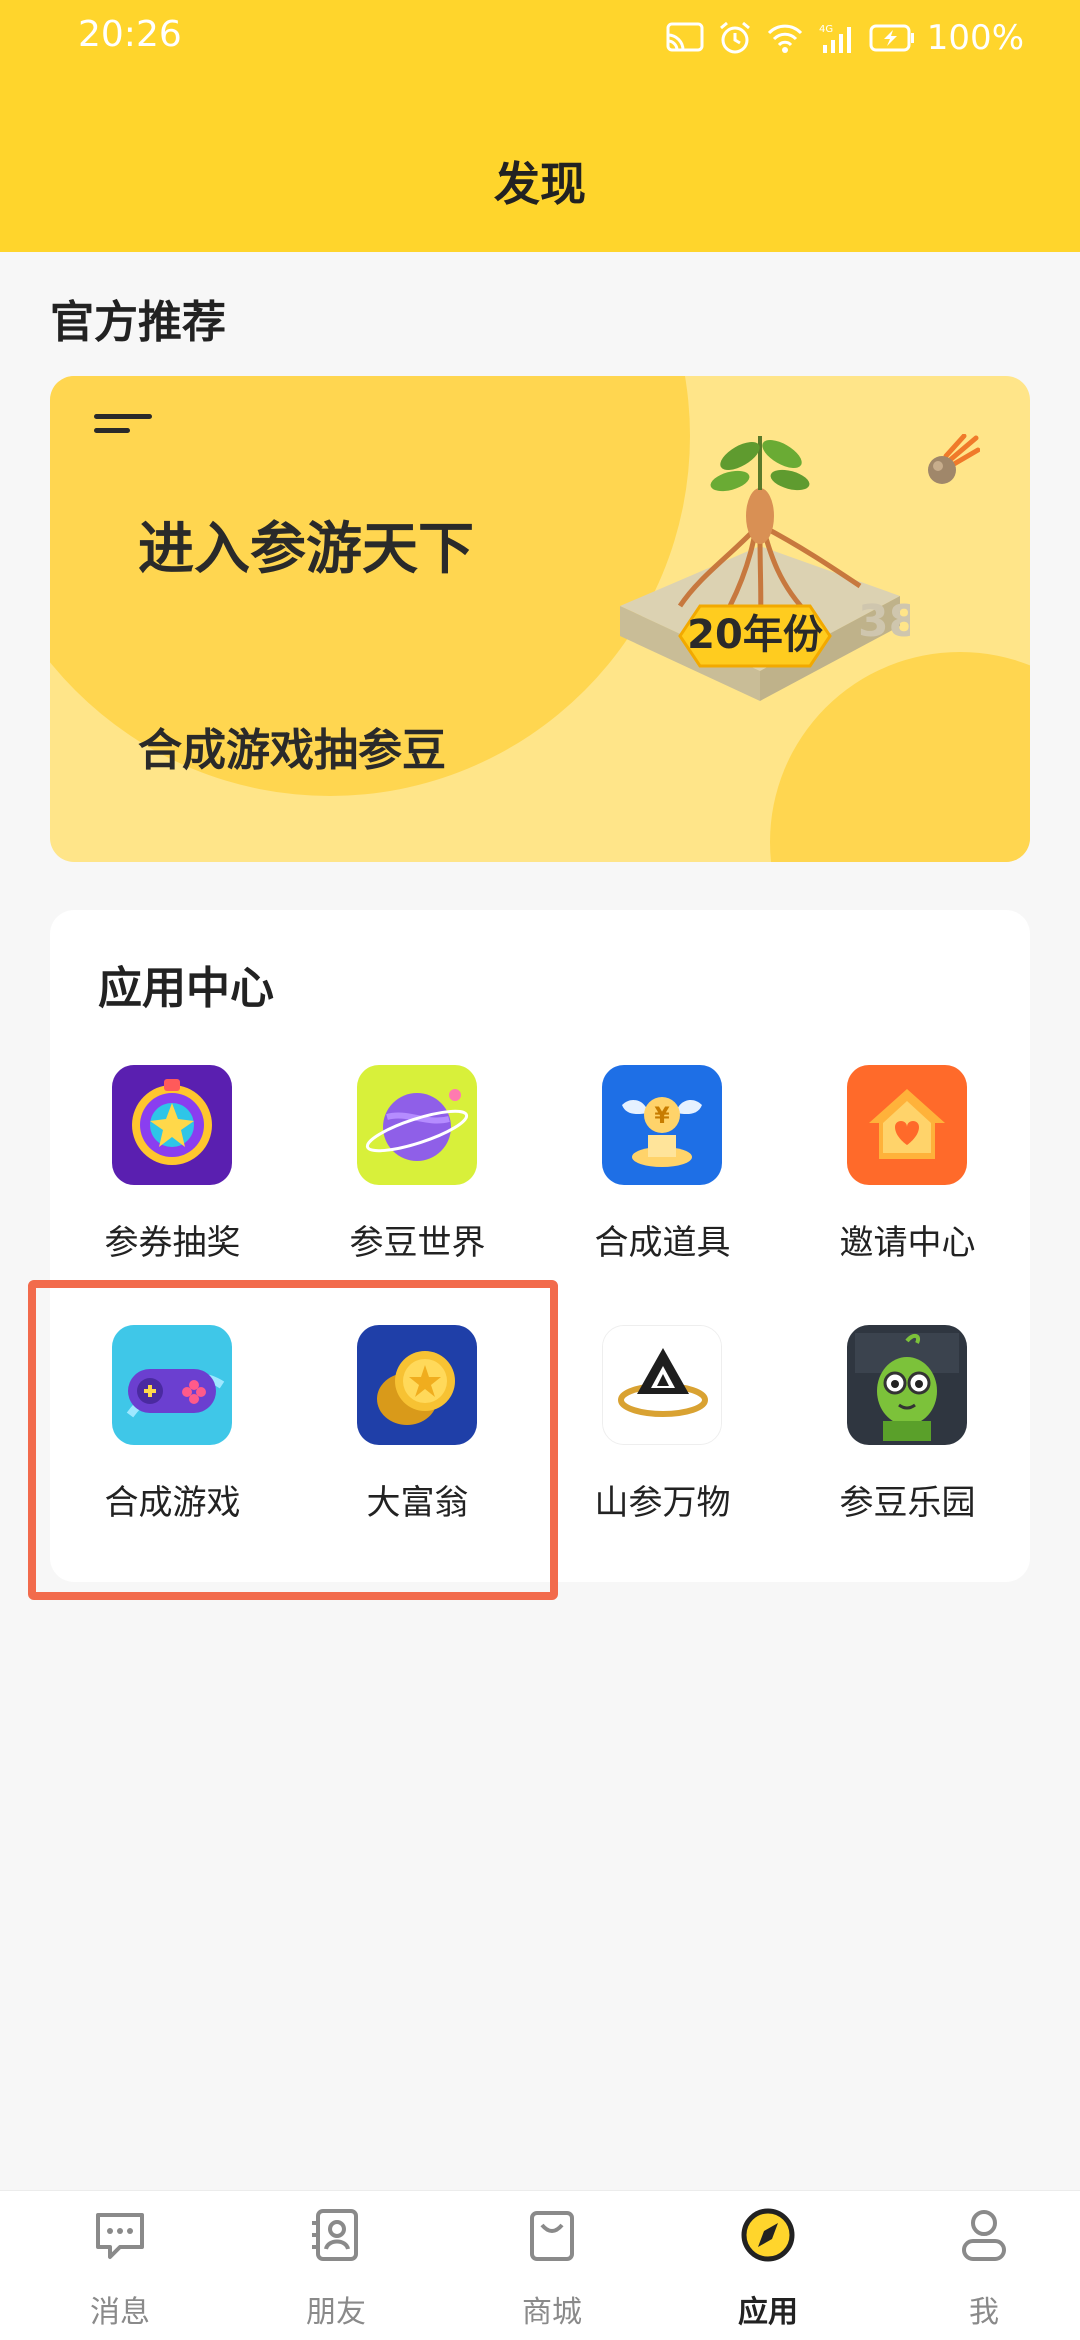 The image size is (1080, 2340). What do you see at coordinates (784, 38) in the screenshot?
I see `wifi-icon` at bounding box center [784, 38].